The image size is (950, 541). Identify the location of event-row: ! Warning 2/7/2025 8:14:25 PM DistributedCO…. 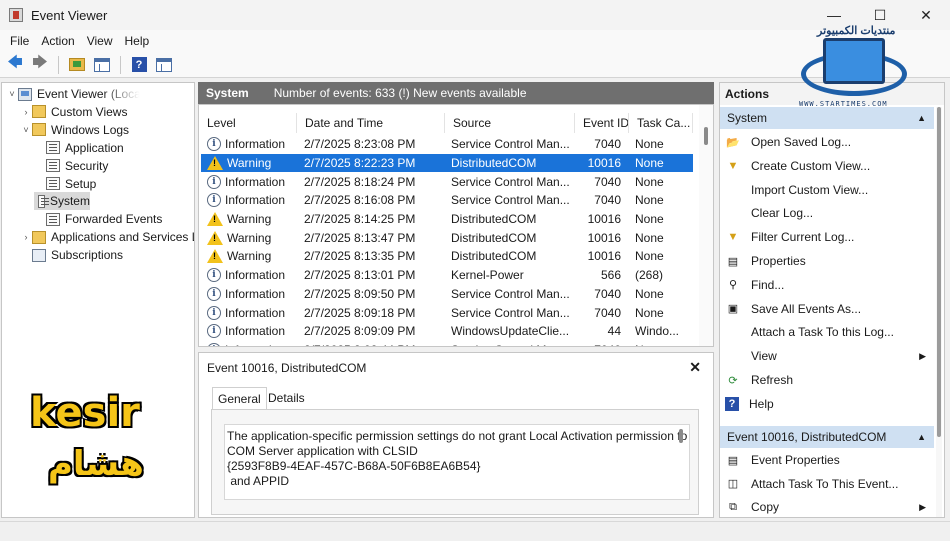
(447, 219).